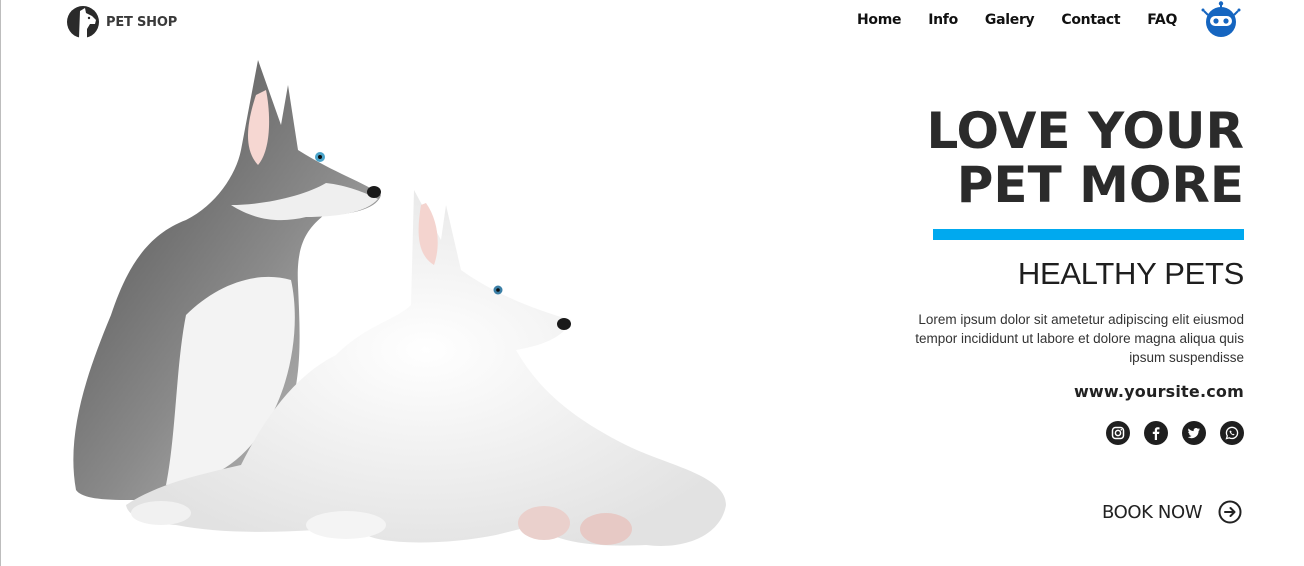 The image size is (1304, 566). What do you see at coordinates (83, 22) in the screenshot?
I see `dog-silhouette-icon` at bounding box center [83, 22].